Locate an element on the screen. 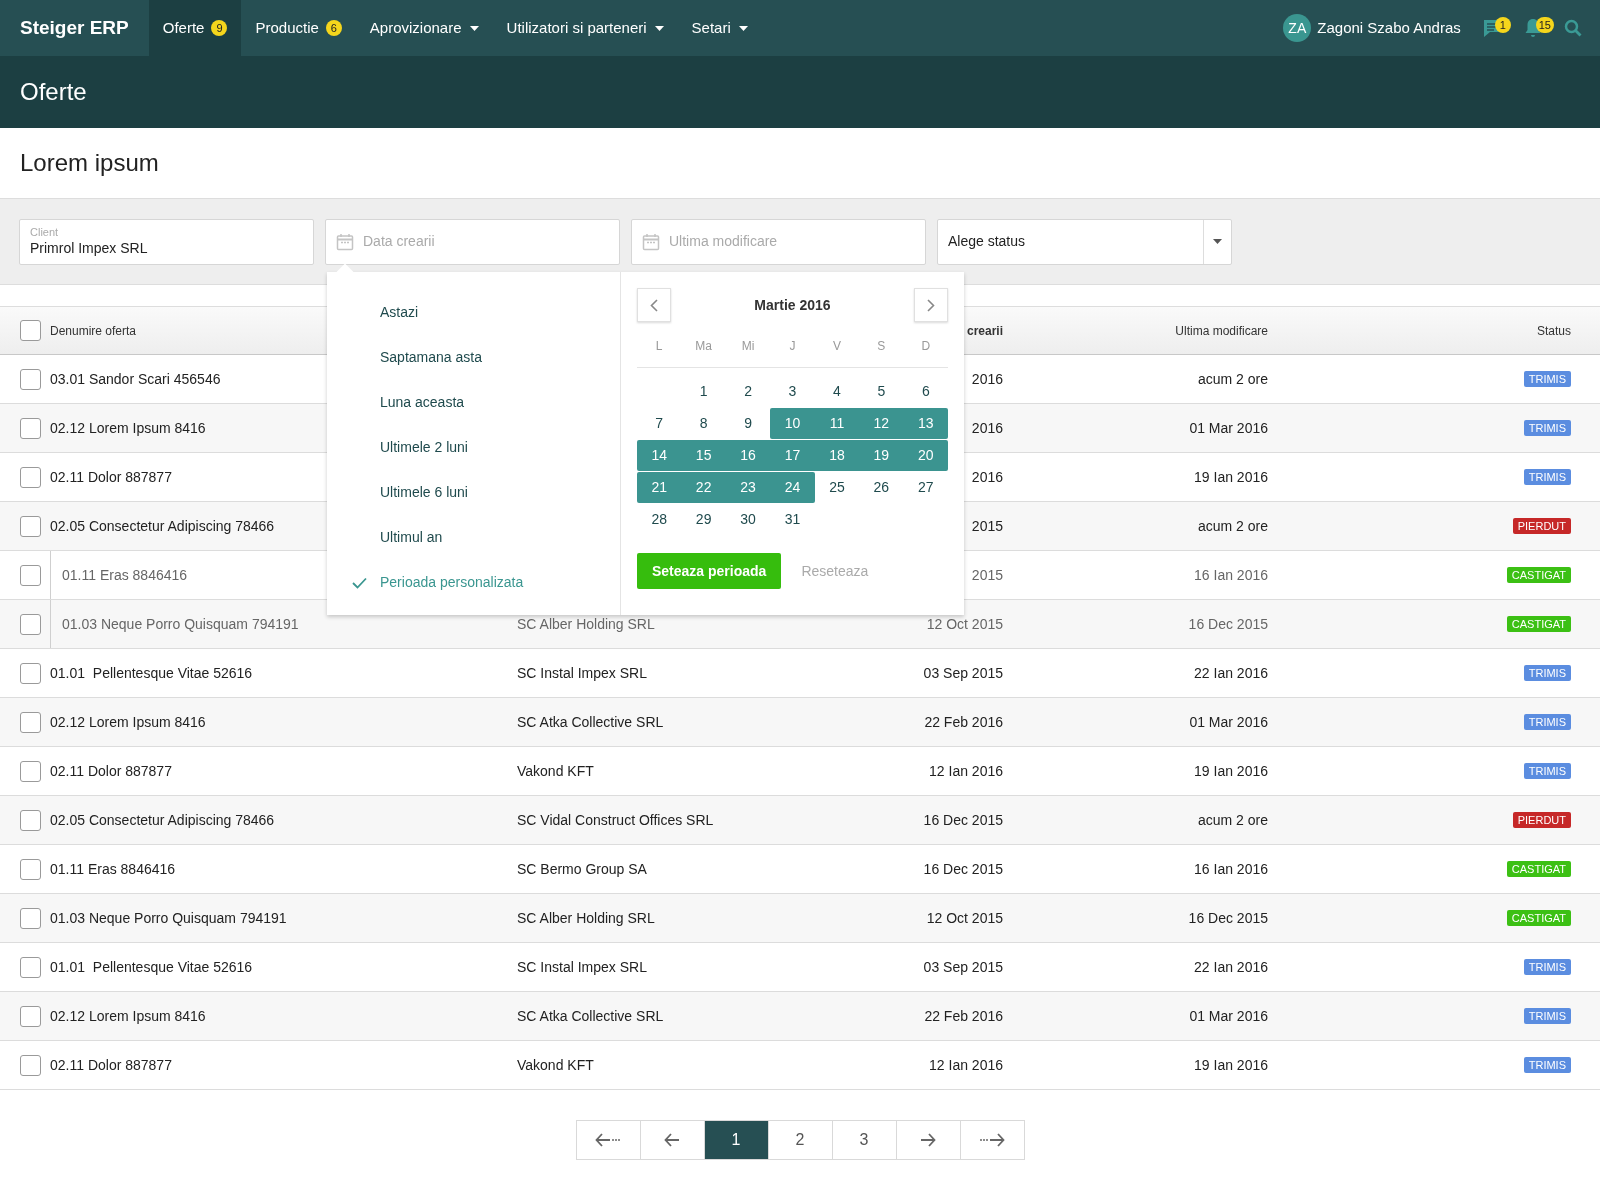 The height and width of the screenshot is (1200, 1600). calendar-day: 31 is located at coordinates (792, 519).